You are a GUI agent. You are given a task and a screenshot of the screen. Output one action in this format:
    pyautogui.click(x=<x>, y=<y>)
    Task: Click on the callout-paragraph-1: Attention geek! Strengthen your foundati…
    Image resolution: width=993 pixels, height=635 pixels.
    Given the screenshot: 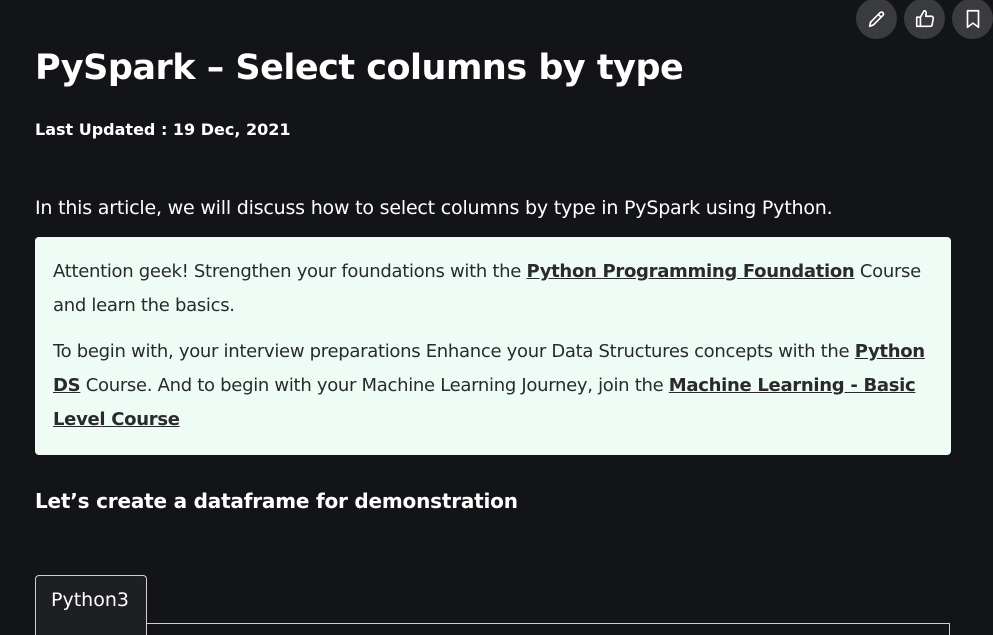 What is the action you would take?
    pyautogui.click(x=495, y=289)
    